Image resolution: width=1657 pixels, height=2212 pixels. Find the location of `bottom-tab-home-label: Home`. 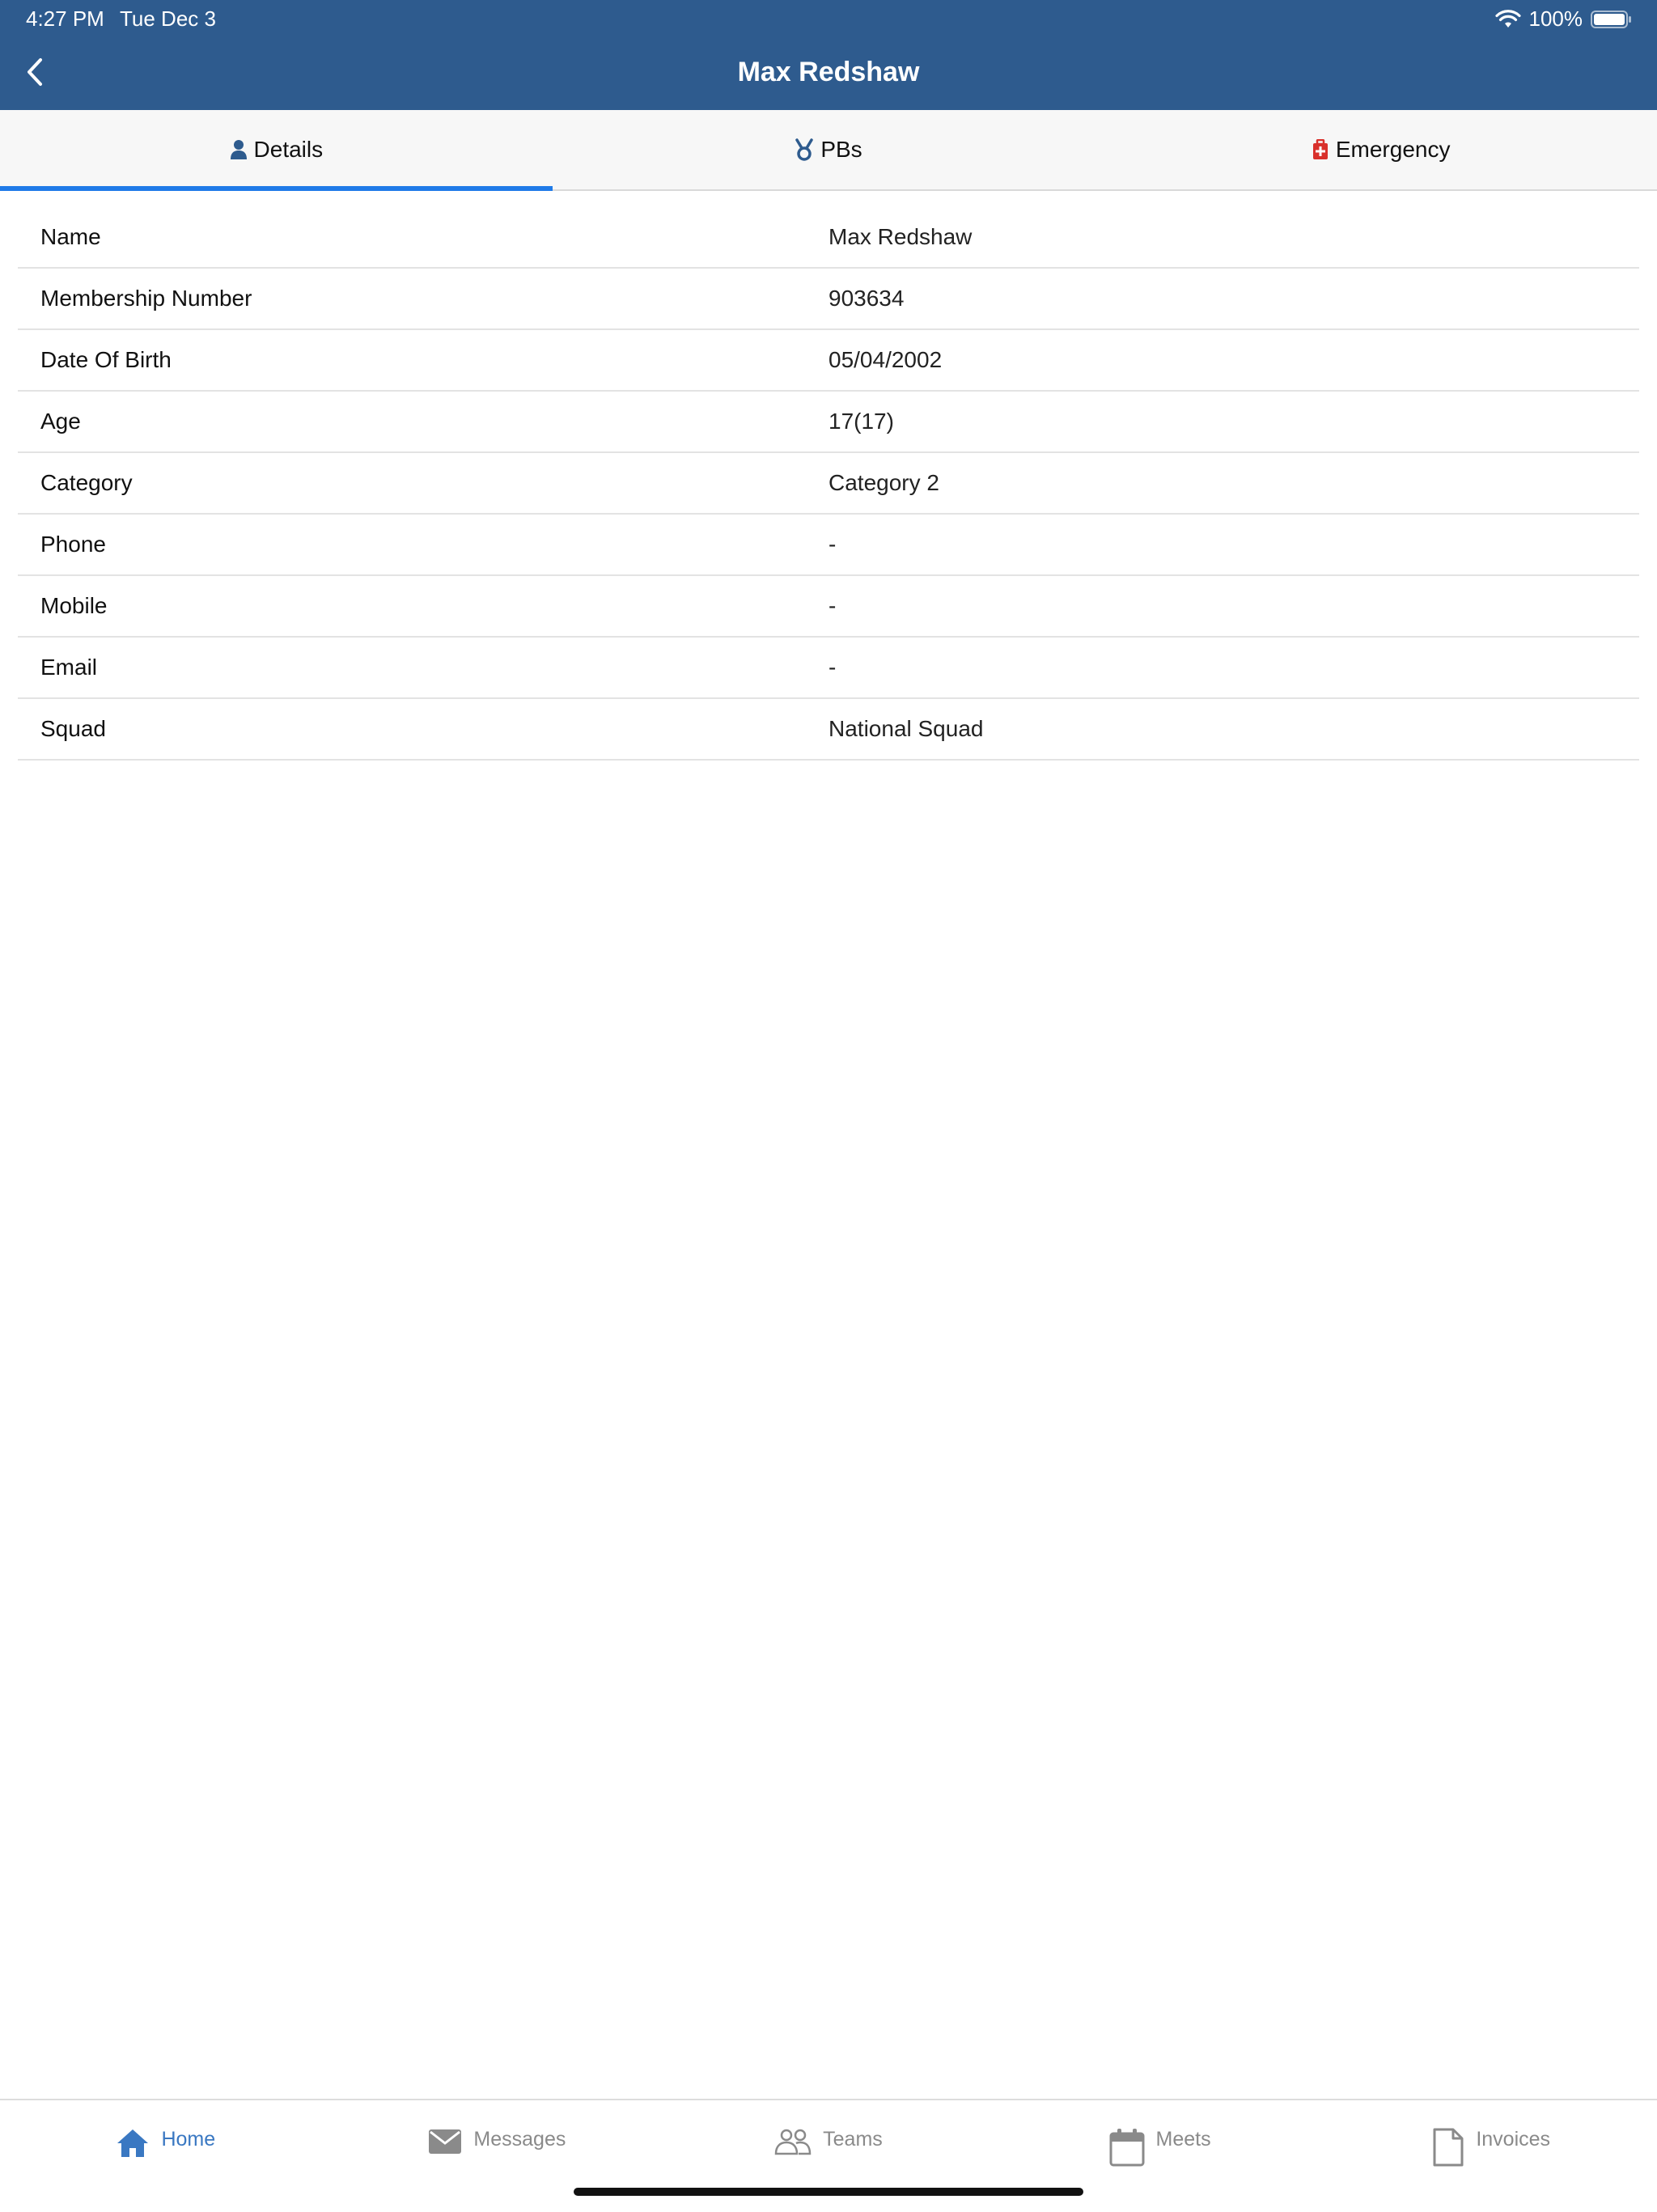

bottom-tab-home-label: Home is located at coordinates (188, 2139).